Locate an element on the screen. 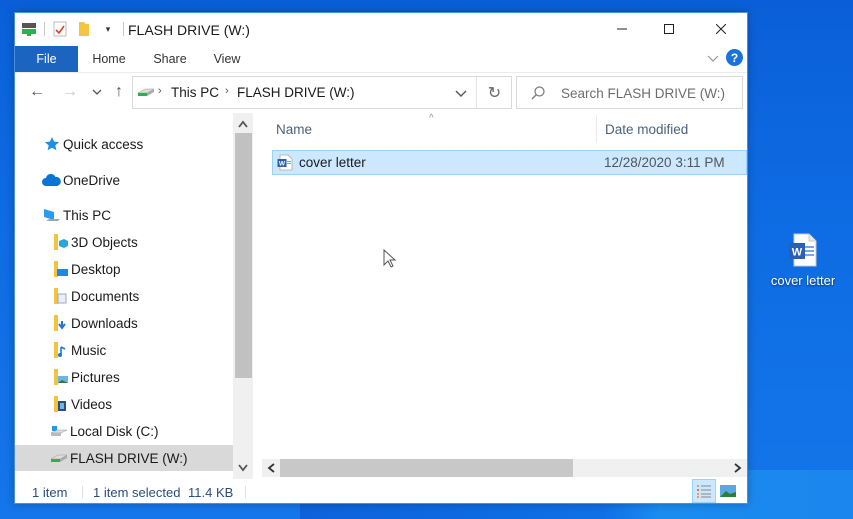 This screenshot has height=519, width=853. breadcrumb-this-pc: This PC is located at coordinates (195, 92).